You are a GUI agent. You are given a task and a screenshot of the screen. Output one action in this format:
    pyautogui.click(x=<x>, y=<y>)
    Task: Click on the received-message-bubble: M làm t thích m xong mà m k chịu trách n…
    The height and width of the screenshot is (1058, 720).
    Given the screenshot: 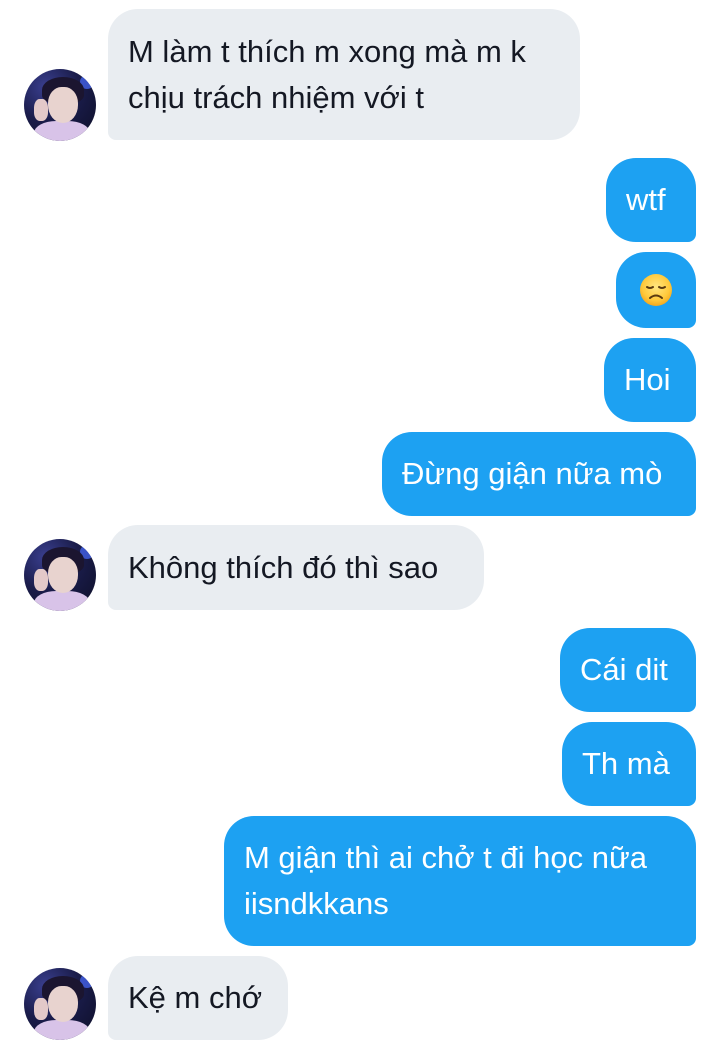 What is the action you would take?
    pyautogui.click(x=344, y=74)
    